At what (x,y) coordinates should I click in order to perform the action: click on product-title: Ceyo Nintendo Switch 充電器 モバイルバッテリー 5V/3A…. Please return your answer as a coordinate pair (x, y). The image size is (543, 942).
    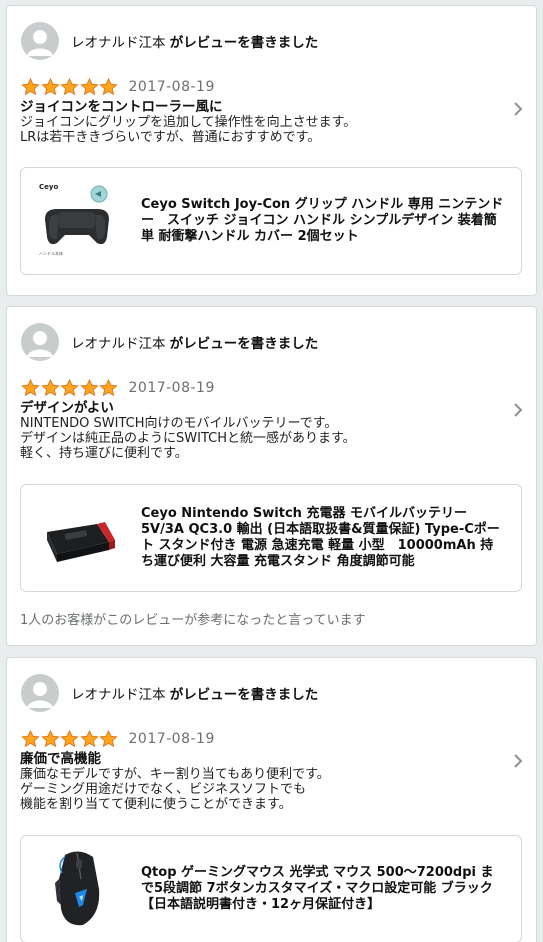
    Looking at the image, I should click on (323, 538).